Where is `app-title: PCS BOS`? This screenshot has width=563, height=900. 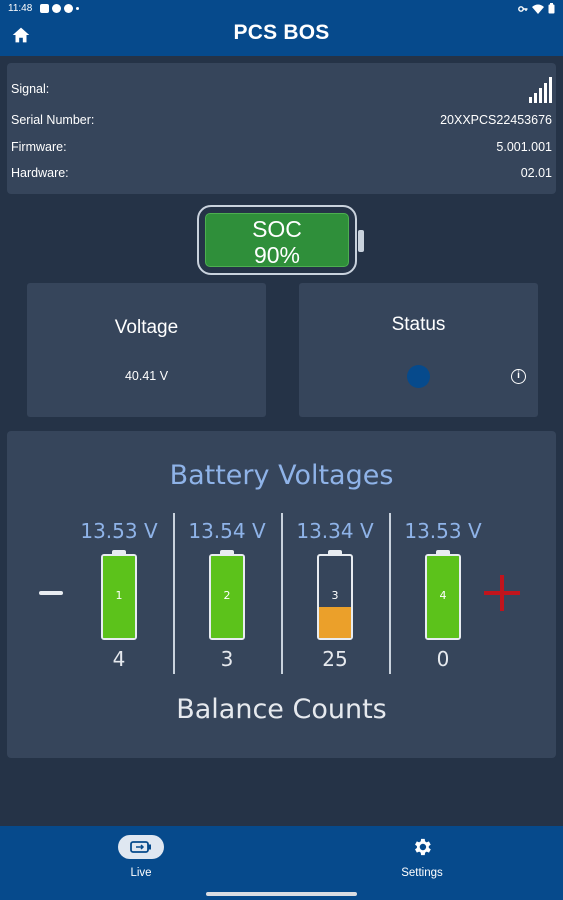 app-title: PCS BOS is located at coordinates (281, 32).